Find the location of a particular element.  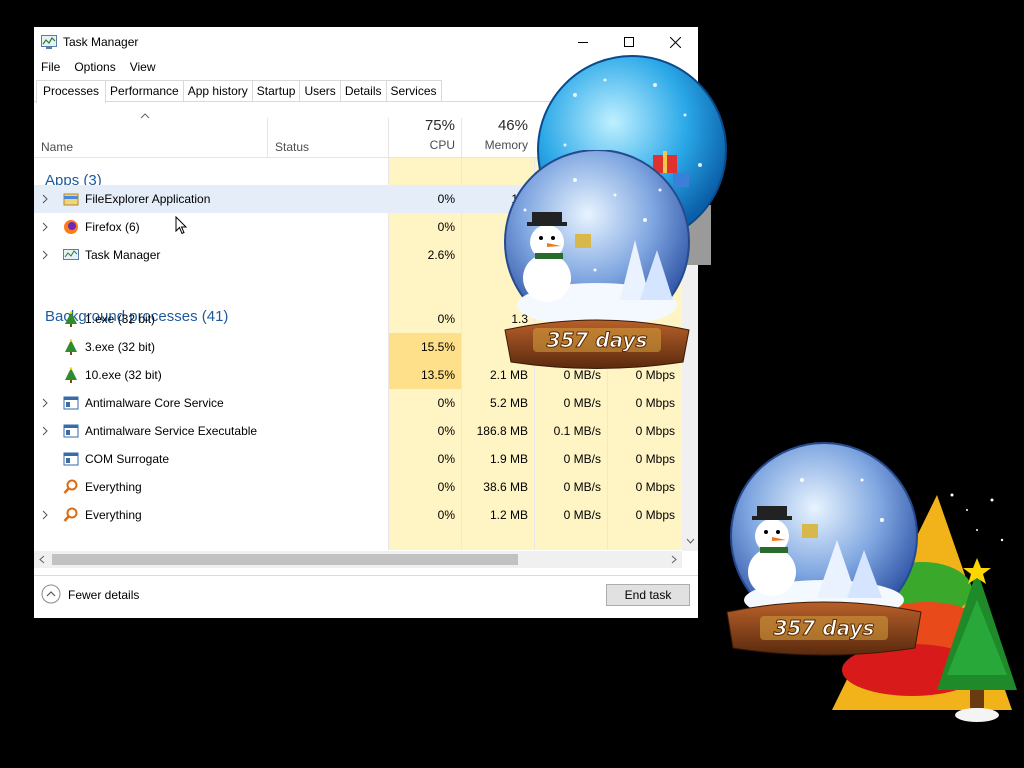

process-name: Firefox (6) is located at coordinates (112, 227).